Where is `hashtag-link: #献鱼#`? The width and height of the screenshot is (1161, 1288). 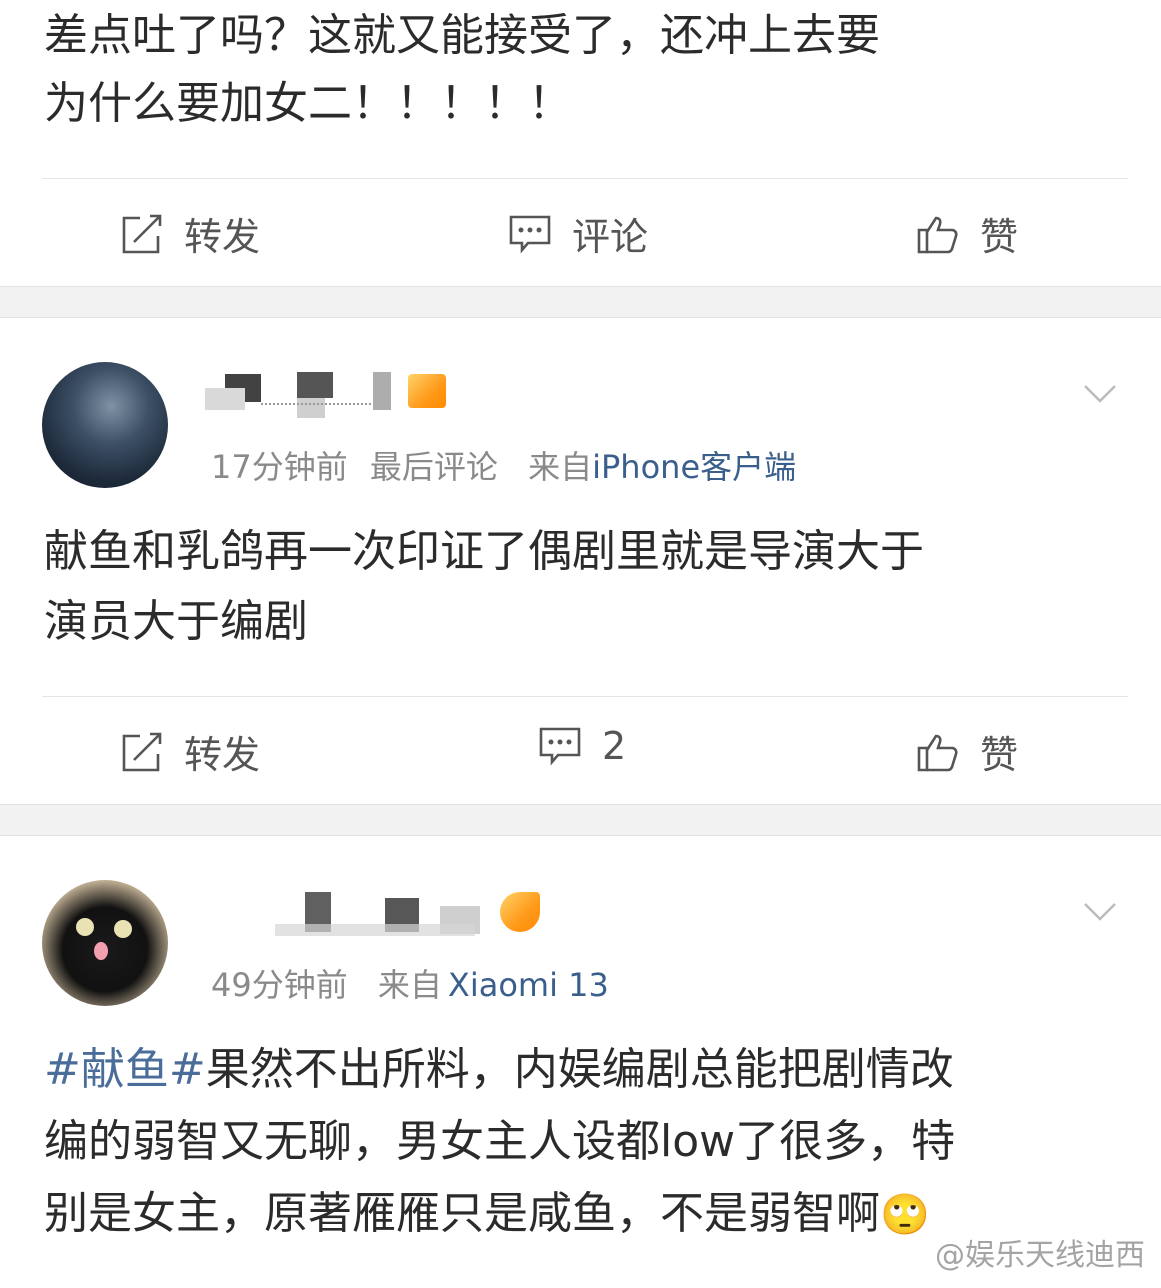
hashtag-link: #献鱼# is located at coordinates (125, 1069).